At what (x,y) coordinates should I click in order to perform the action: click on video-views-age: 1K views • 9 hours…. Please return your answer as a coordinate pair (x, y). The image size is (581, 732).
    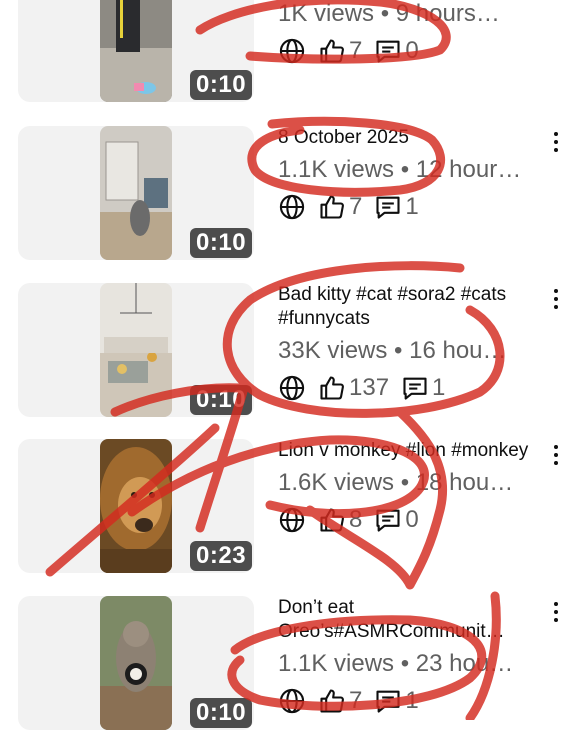
    Looking at the image, I should click on (389, 13).